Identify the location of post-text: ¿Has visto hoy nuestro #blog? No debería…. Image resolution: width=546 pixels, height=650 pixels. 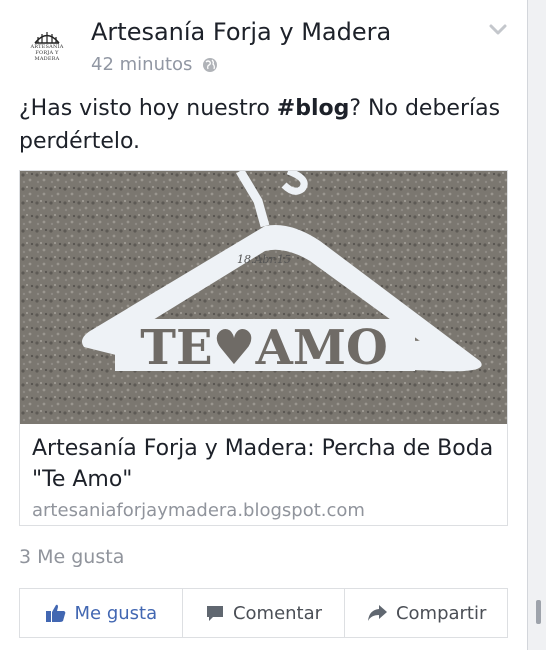
(266, 125).